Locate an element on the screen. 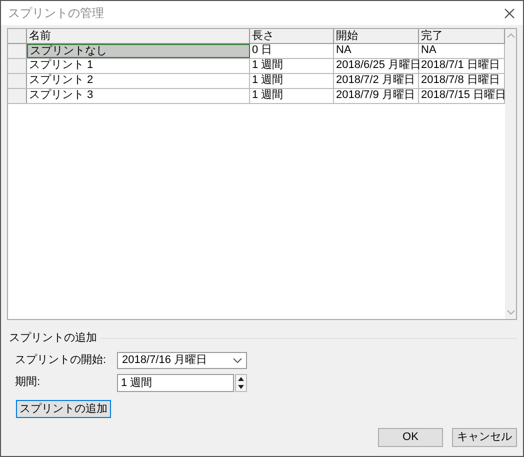  dialog-button: OK is located at coordinates (410, 437).